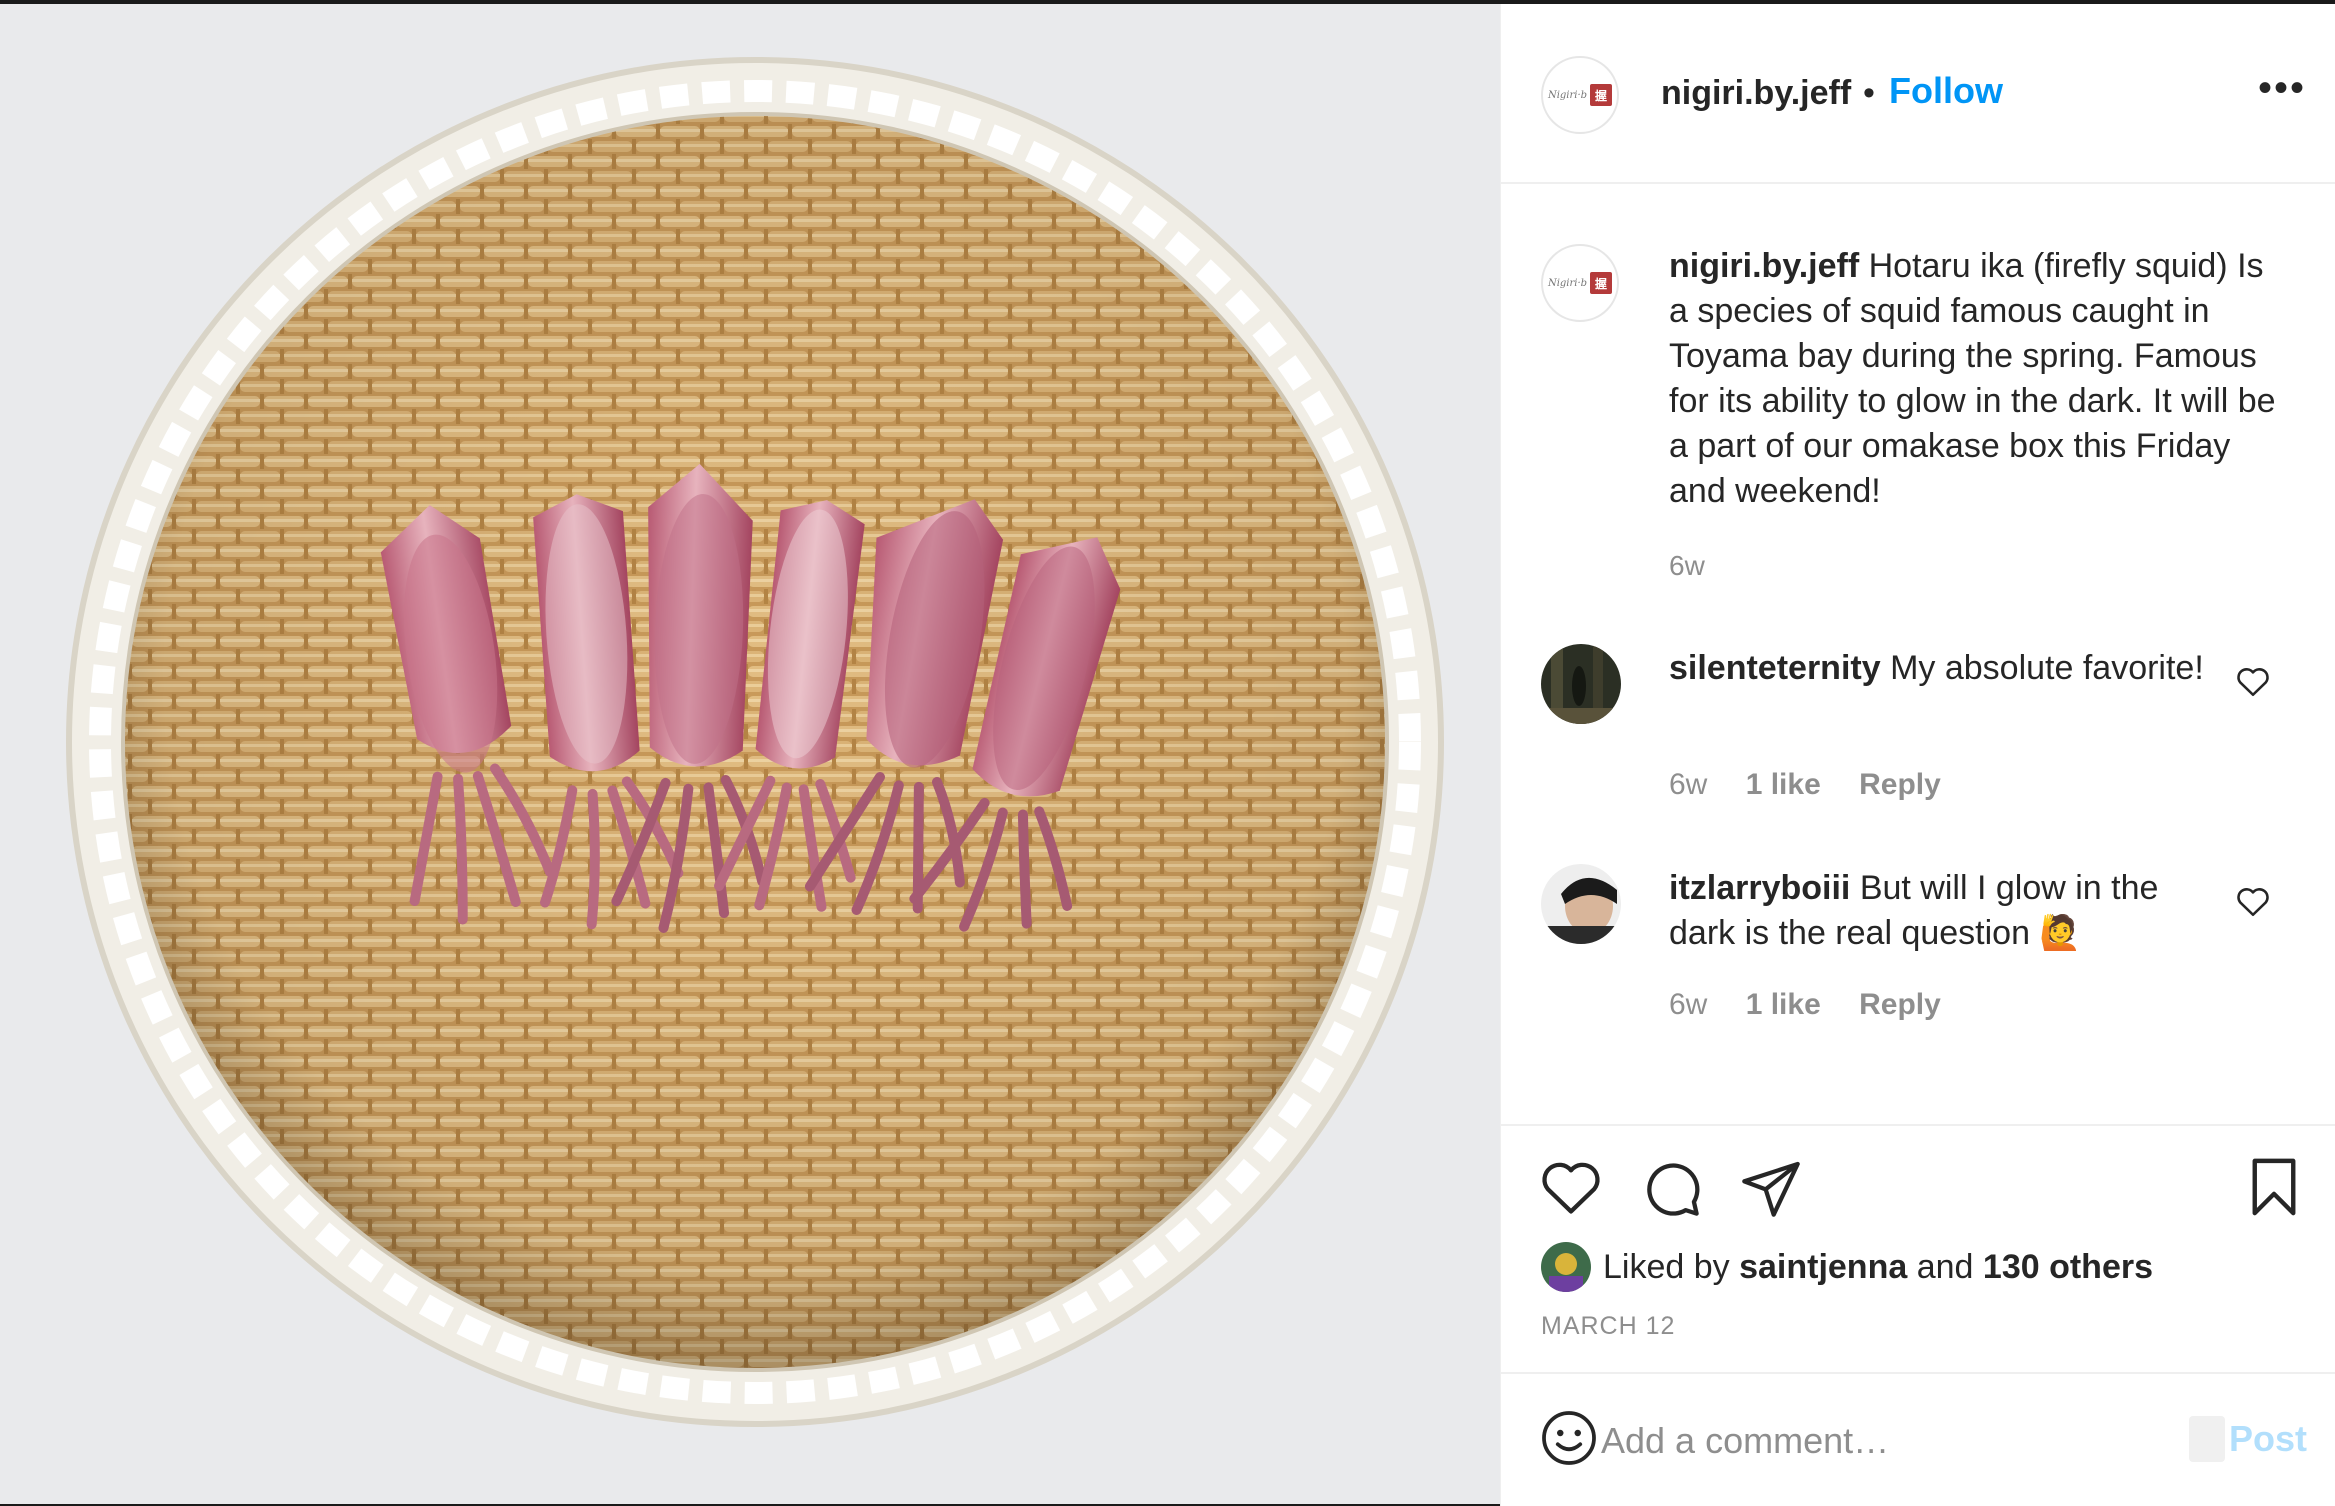 This screenshot has width=2335, height=1506. Describe the element at coordinates (1569, 1438) in the screenshot. I see `smiley-icon` at that location.